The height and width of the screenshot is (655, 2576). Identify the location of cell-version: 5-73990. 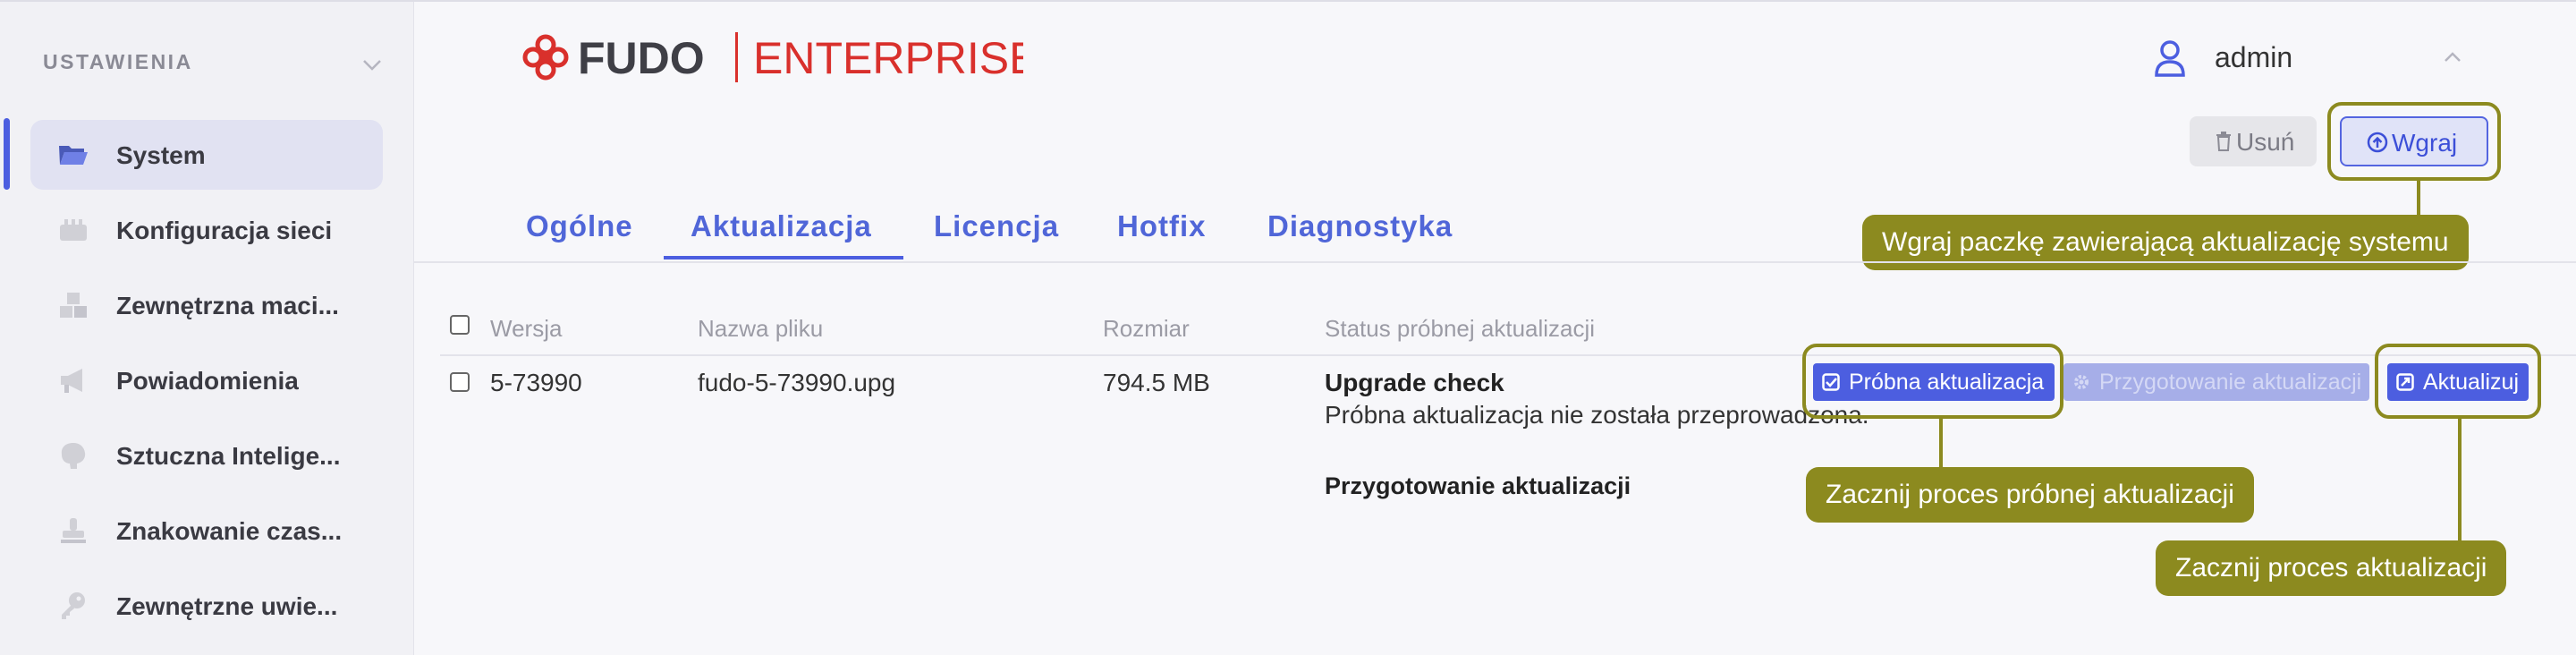
(536, 383).